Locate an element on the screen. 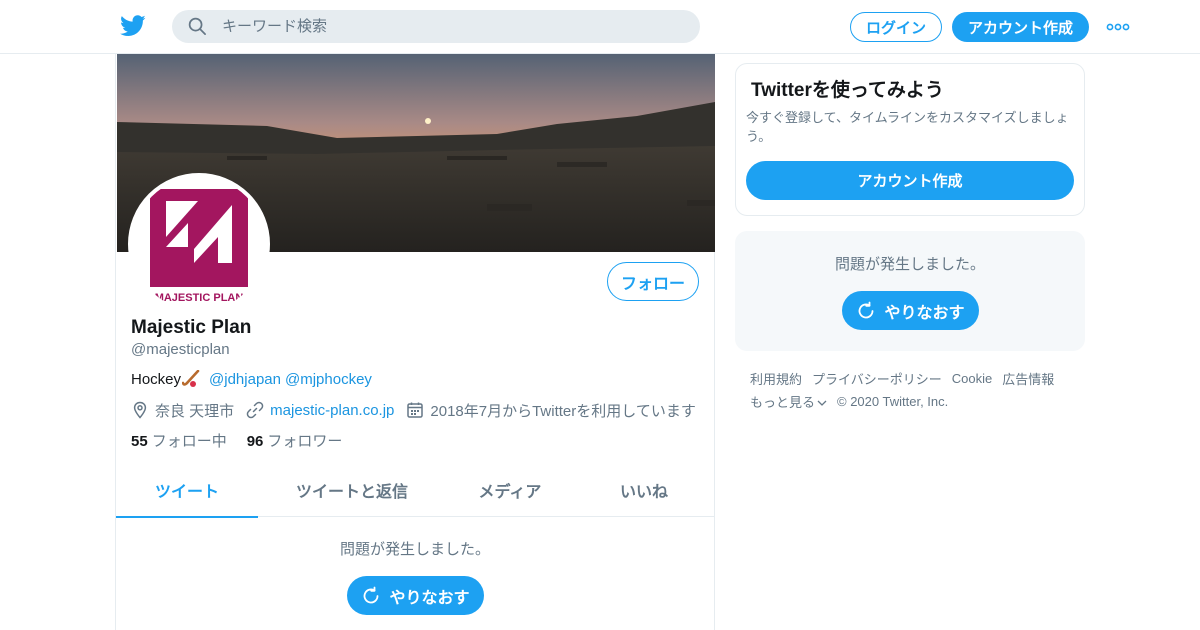  hockey-stick-icon is located at coordinates (191, 378).